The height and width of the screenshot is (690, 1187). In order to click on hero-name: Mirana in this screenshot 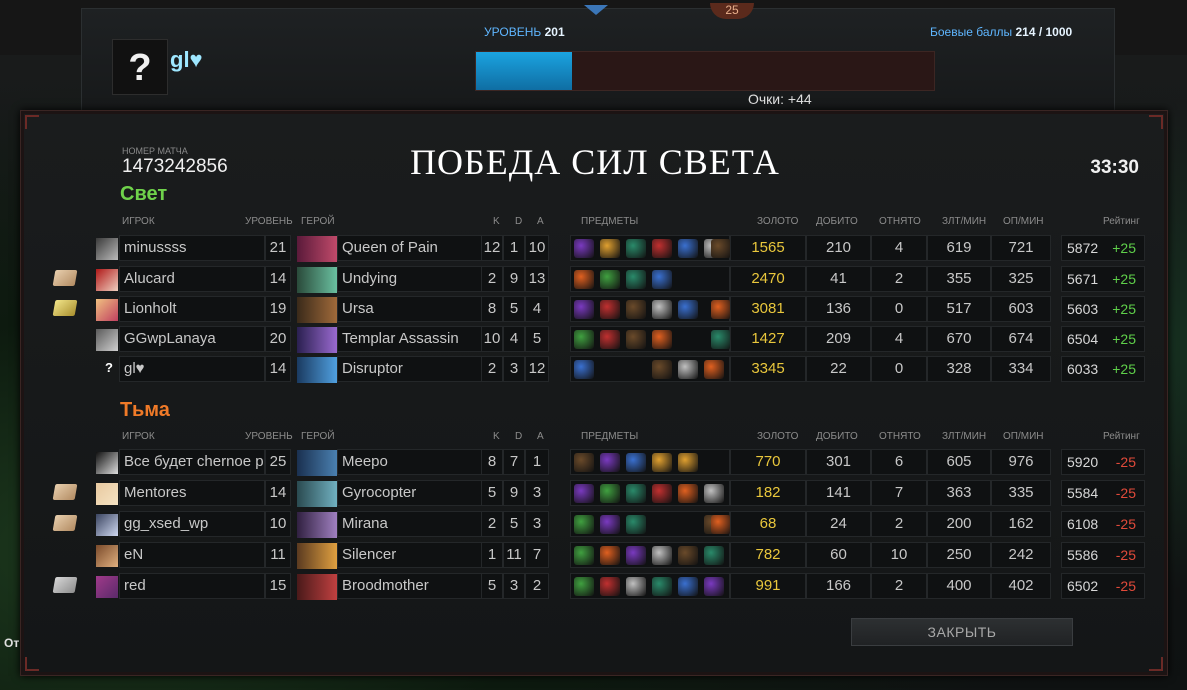, I will do `click(414, 524)`.